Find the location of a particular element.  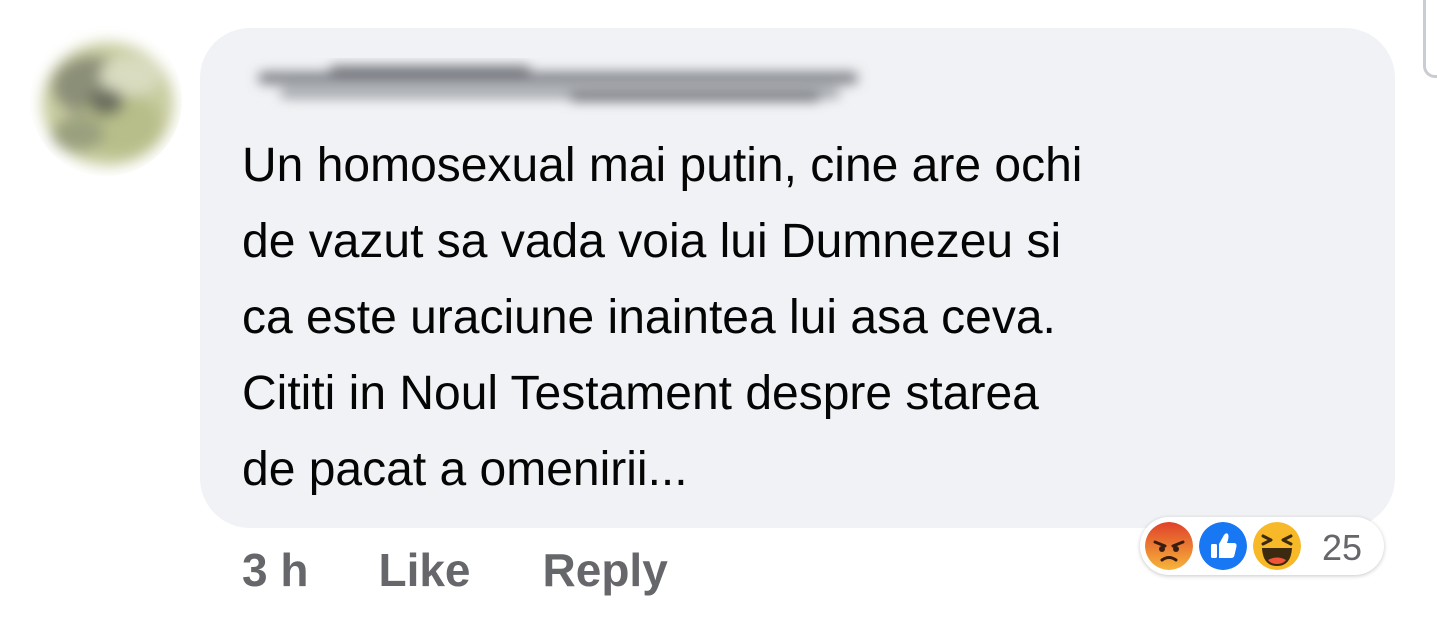

profile-photo-icon is located at coordinates (106, 100).